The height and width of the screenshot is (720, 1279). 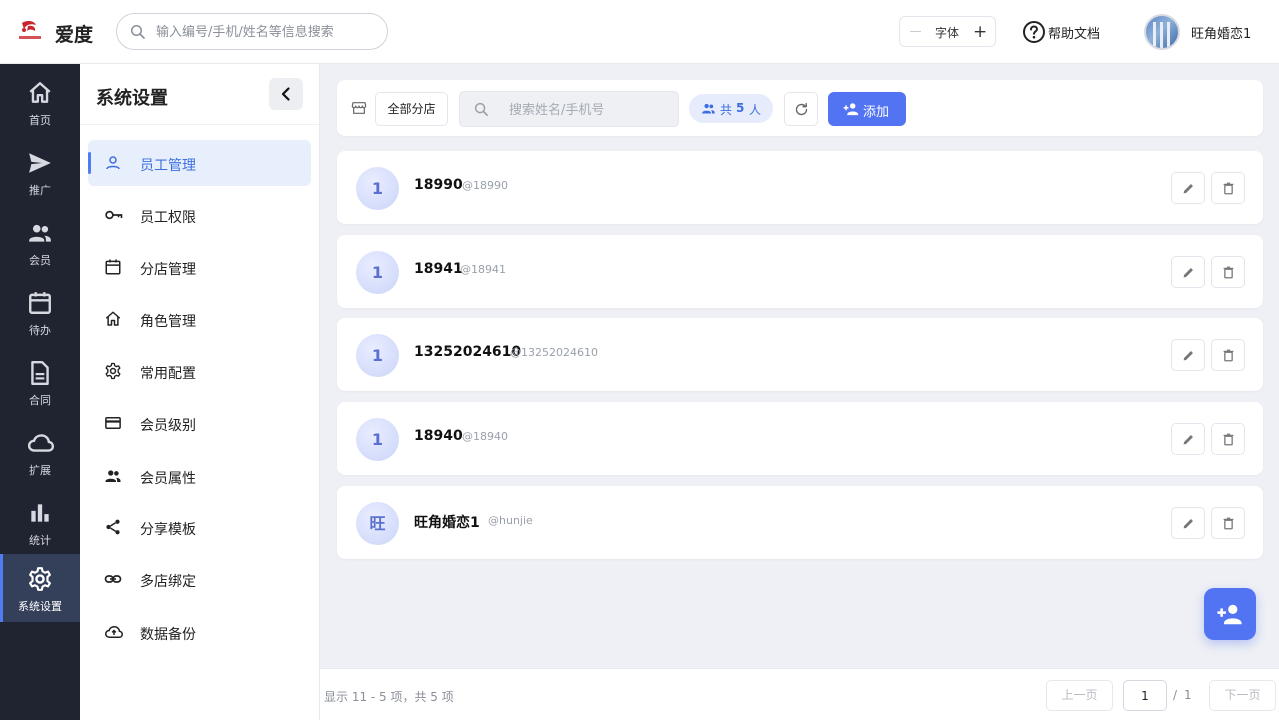 I want to click on pagination-summary: 显示 11 - 5 项，共 5 项, so click(x=389, y=697).